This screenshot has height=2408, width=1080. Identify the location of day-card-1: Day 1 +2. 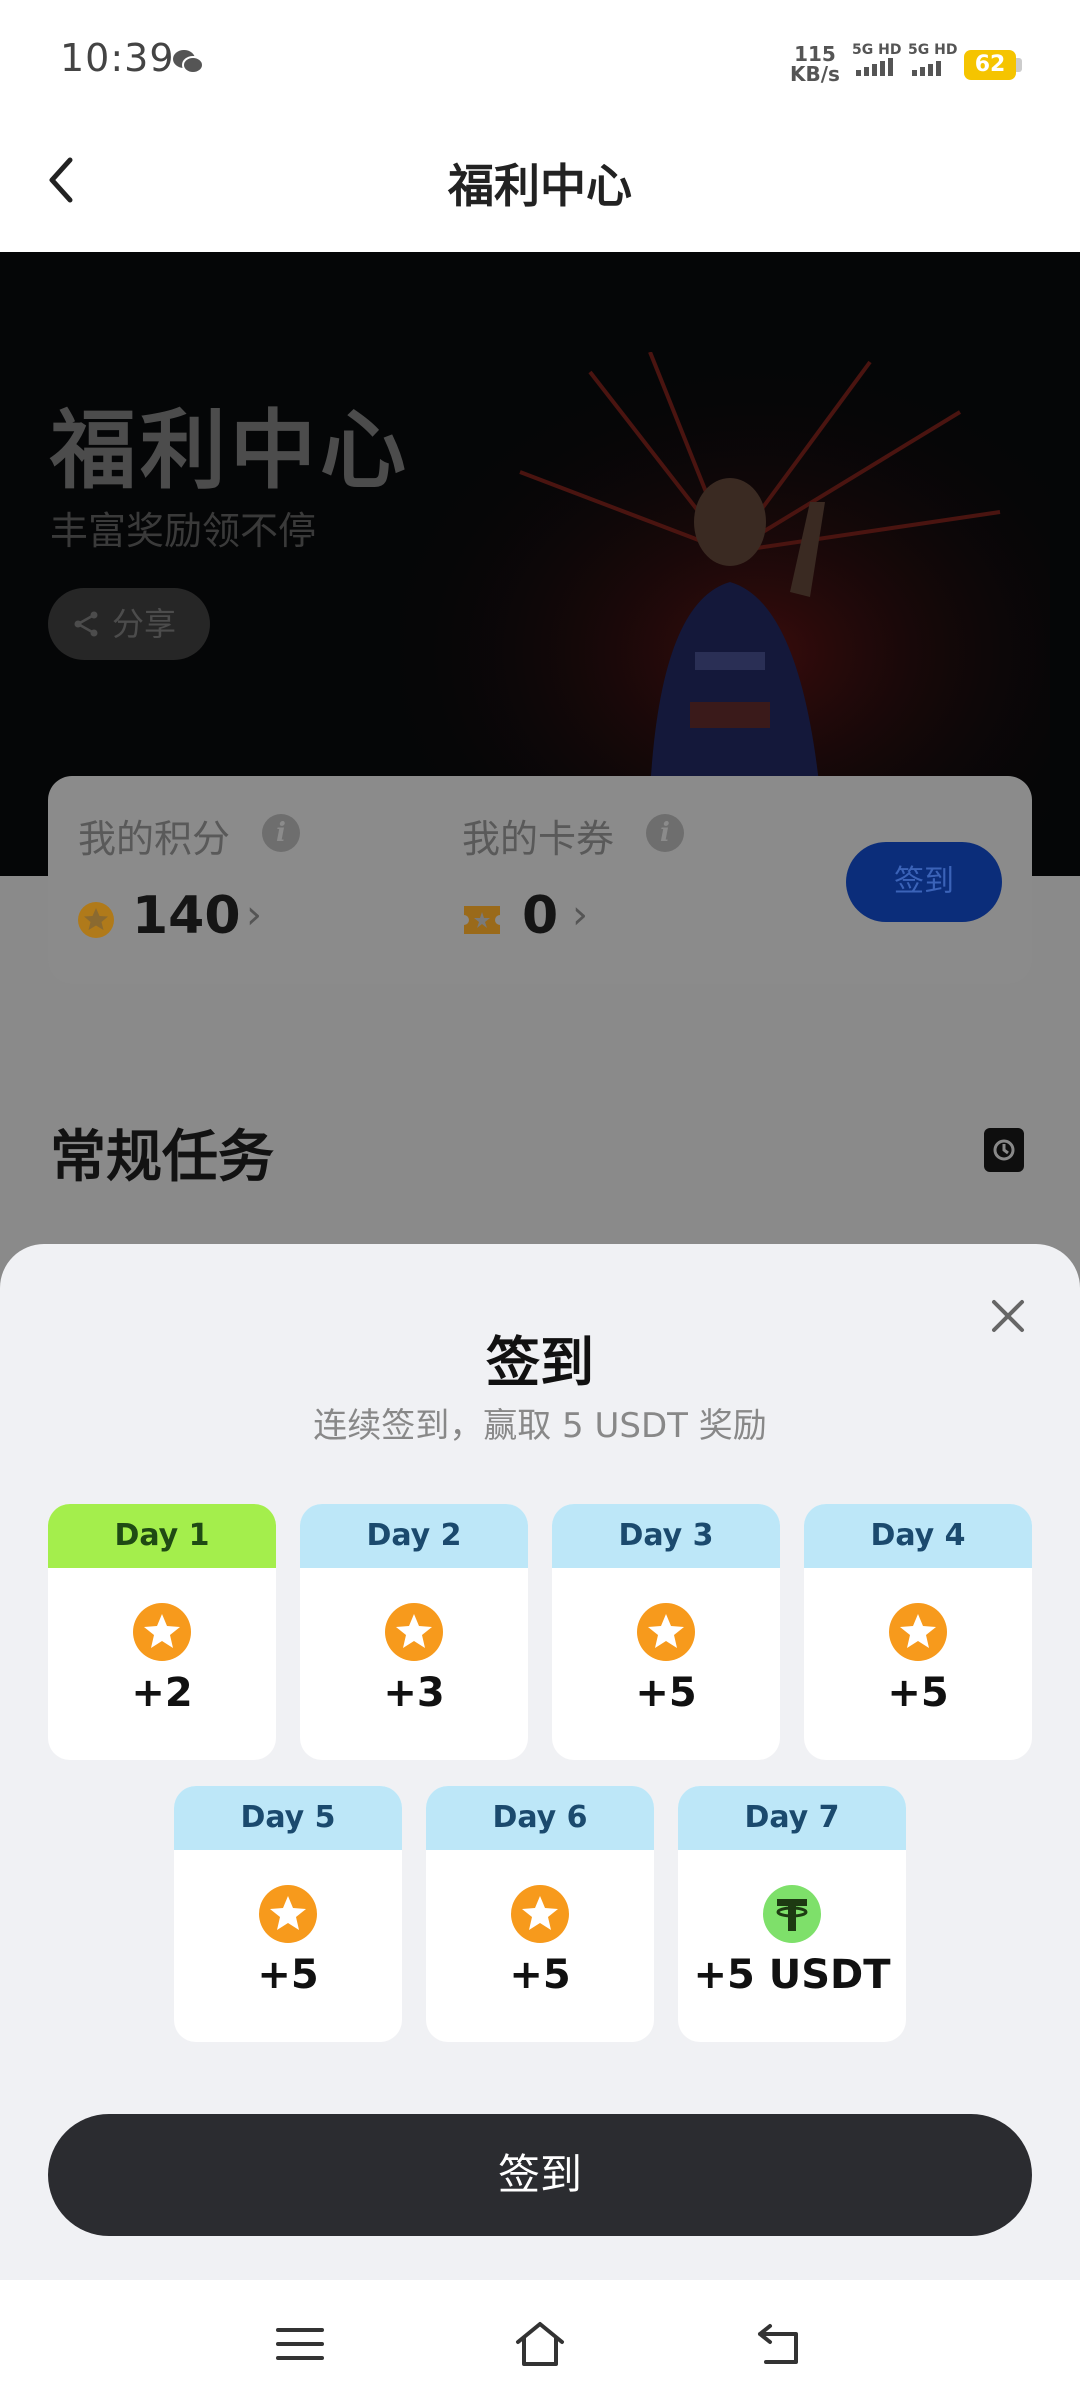
(162, 1632).